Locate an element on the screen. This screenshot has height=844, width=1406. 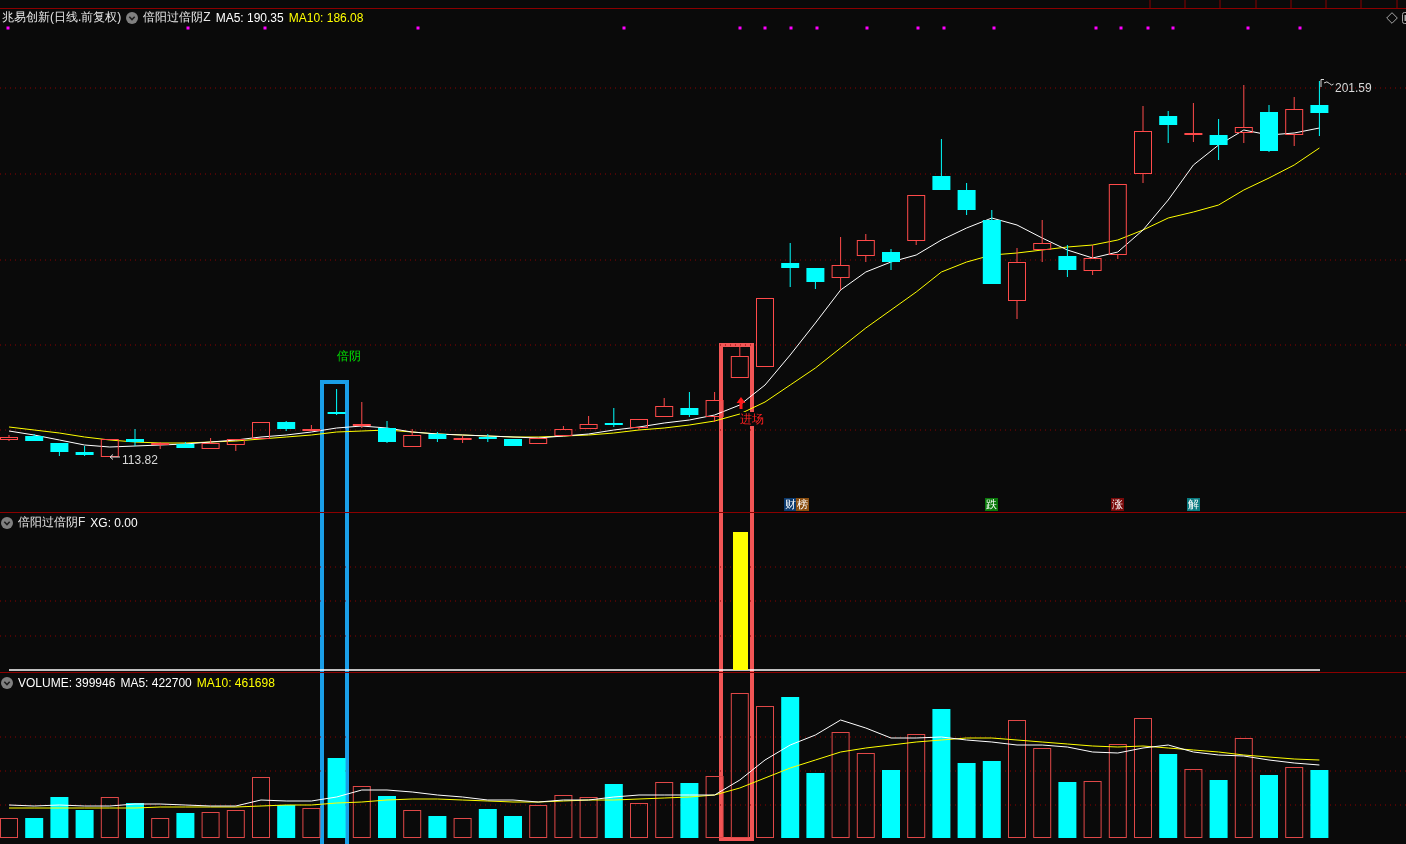
up-arrow-icon is located at coordinates (741, 403).